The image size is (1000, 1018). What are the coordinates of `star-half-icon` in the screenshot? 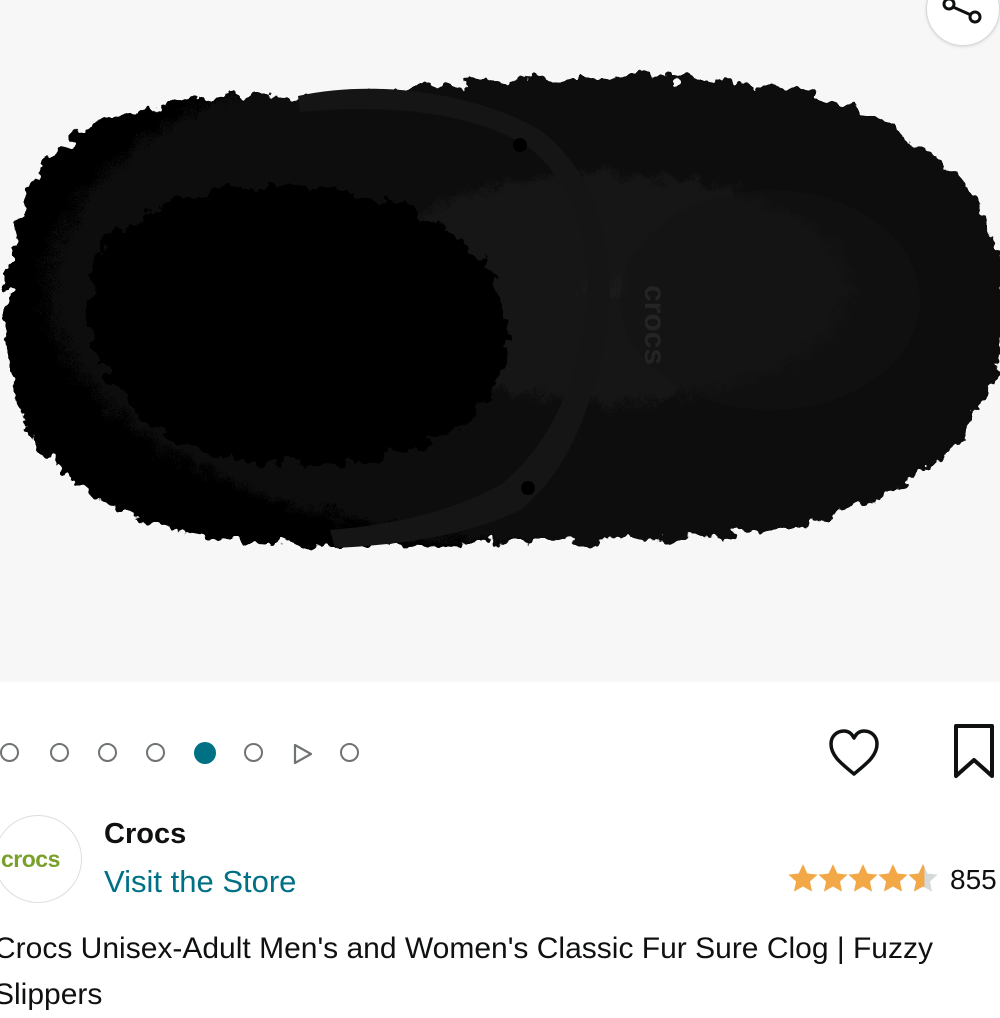 It's located at (923, 878).